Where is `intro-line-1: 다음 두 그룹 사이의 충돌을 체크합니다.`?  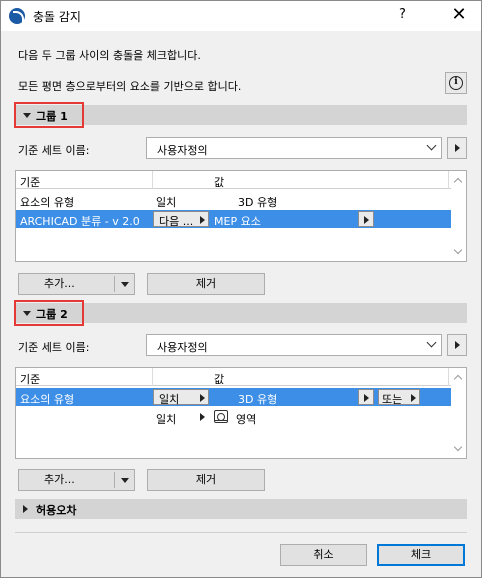
intro-line-1: 다음 두 그룹 사이의 충돌을 체크합니다. is located at coordinates (109, 55).